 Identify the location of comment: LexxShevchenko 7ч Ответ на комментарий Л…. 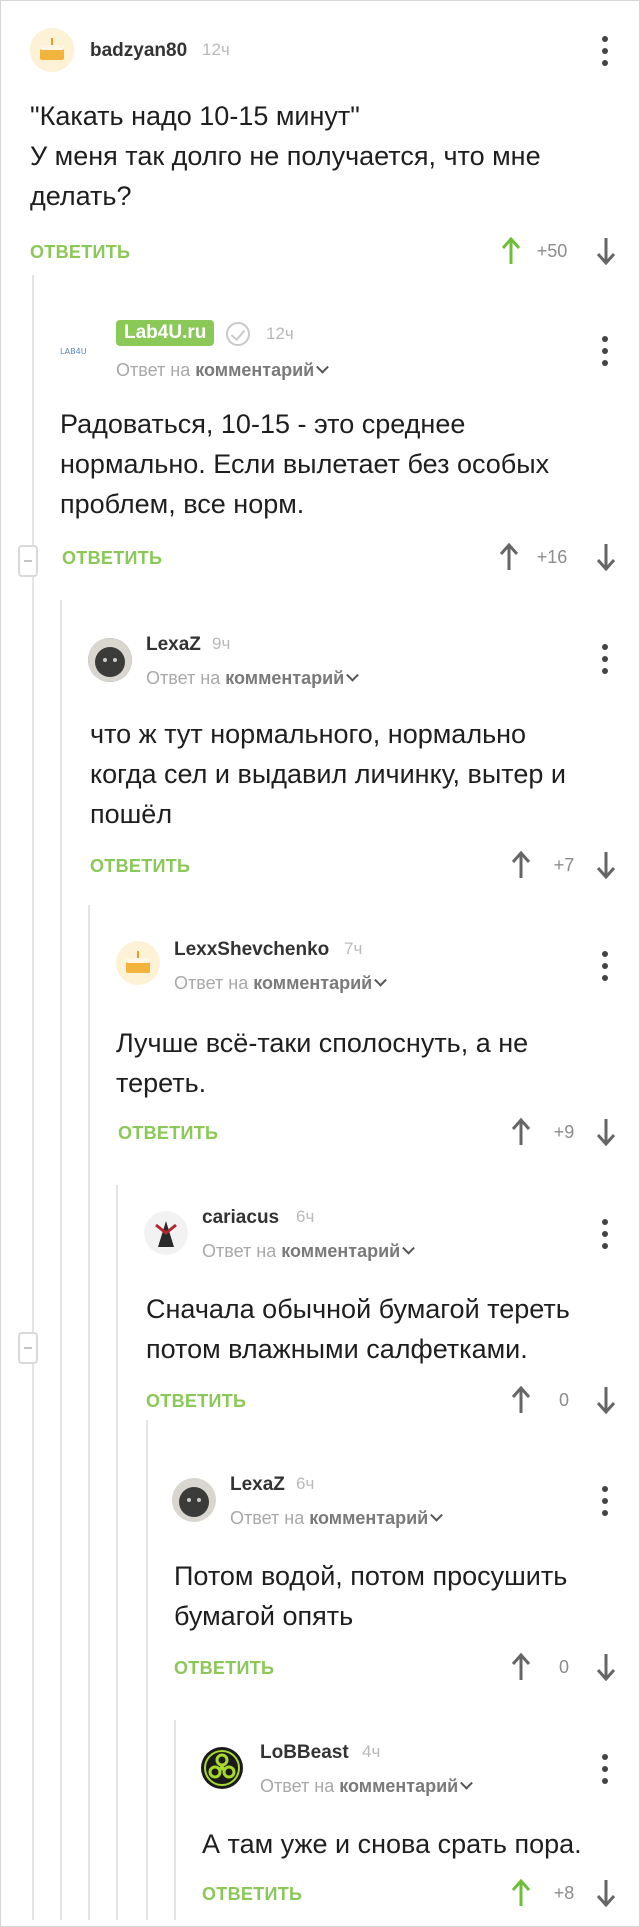
(368, 1047).